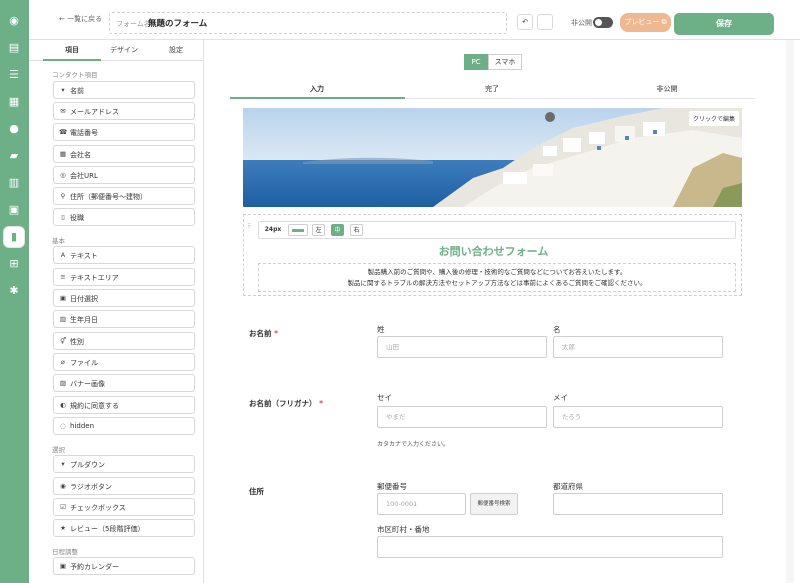 The image size is (800, 583). I want to click on city-input, so click(550, 547).